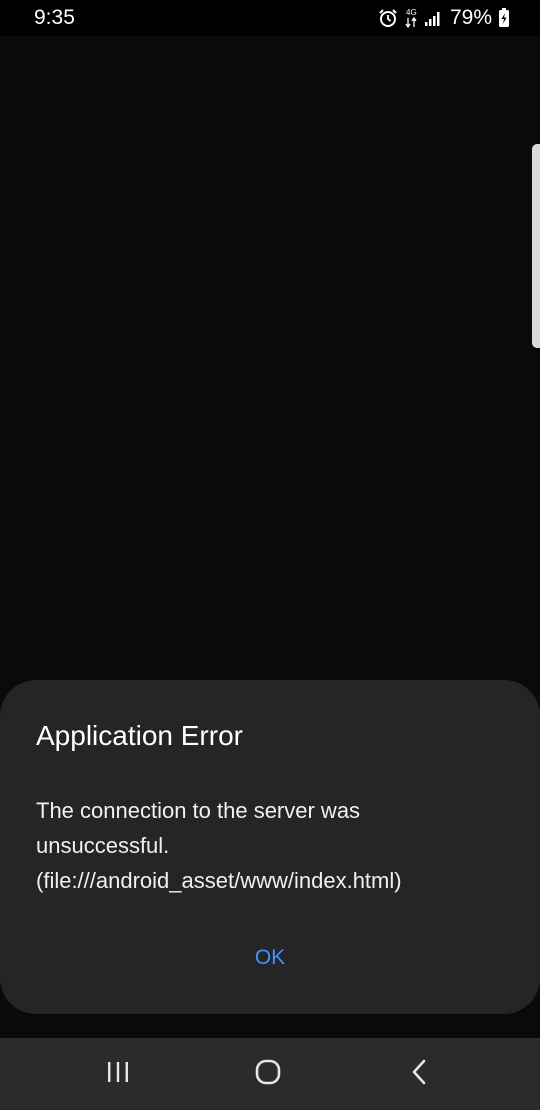  Describe the element at coordinates (270, 18) in the screenshot. I see `status-bar: 9:35 4G 79%` at that location.